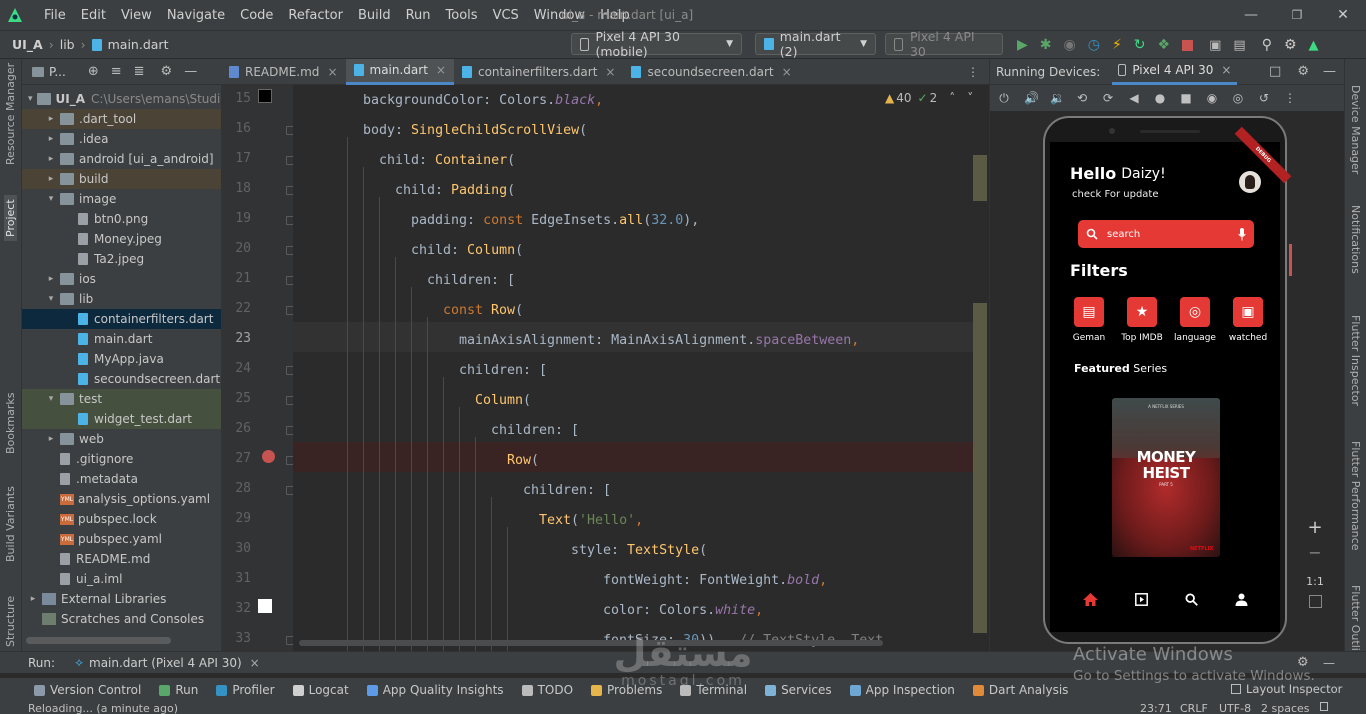 The width and height of the screenshot is (1366, 714). I want to click on person-icon, so click(1241, 599).